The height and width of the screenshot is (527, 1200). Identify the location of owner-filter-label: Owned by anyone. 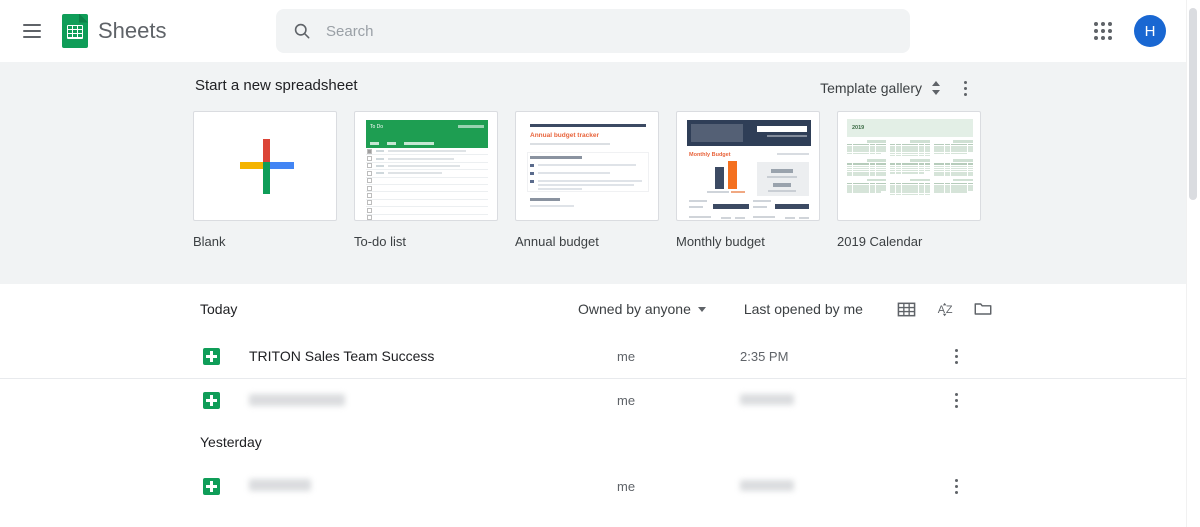
(634, 309).